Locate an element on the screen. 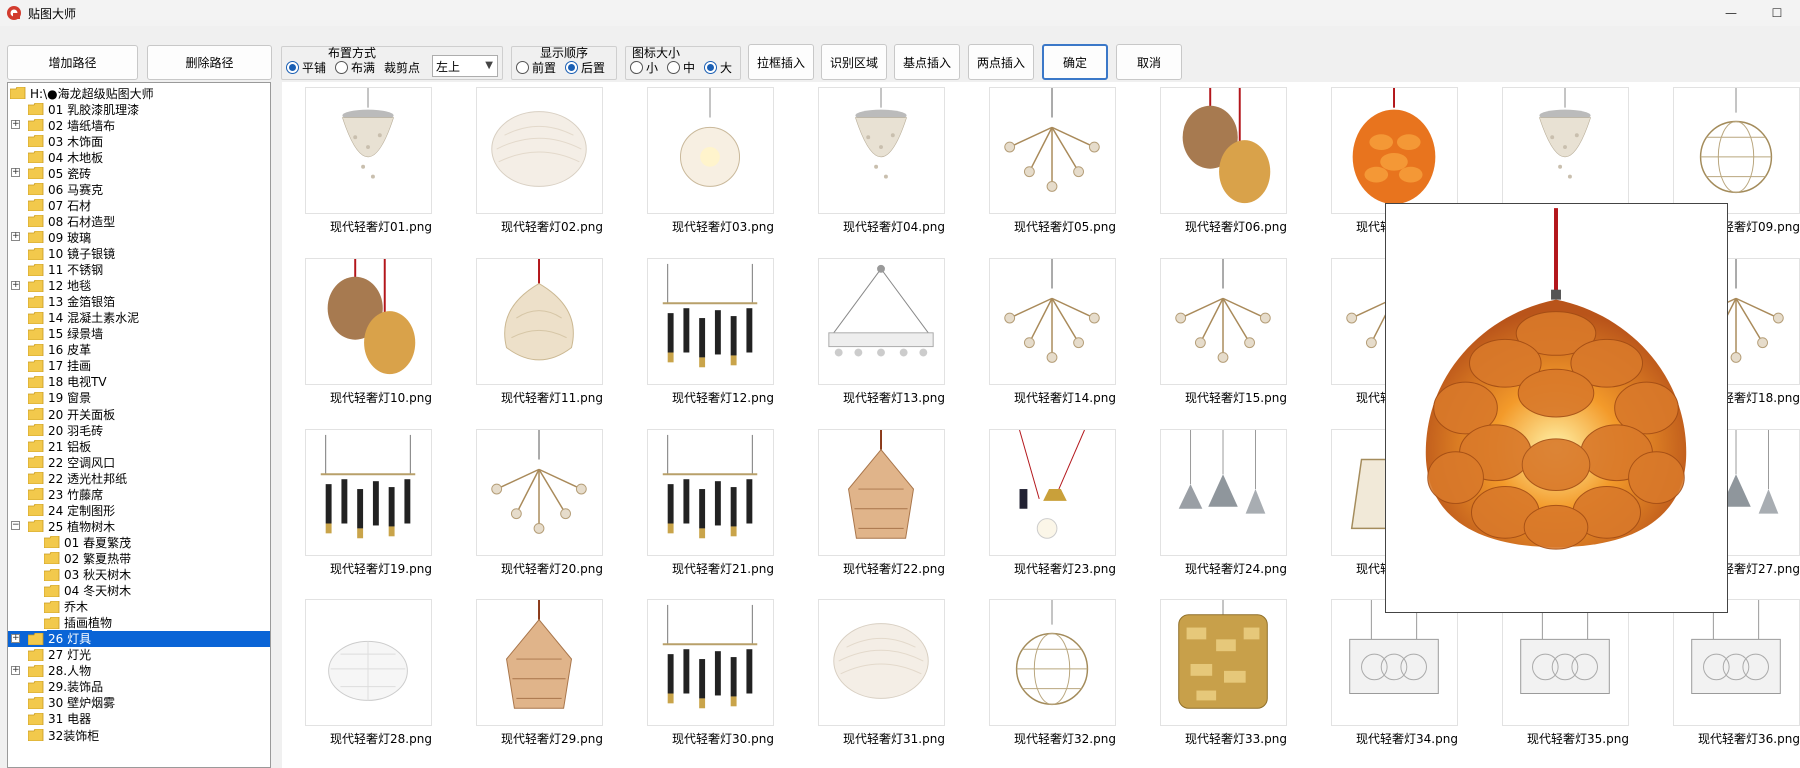 This screenshot has height=768, width=1800. tree-item: 04 木地板 is located at coordinates (139, 157).